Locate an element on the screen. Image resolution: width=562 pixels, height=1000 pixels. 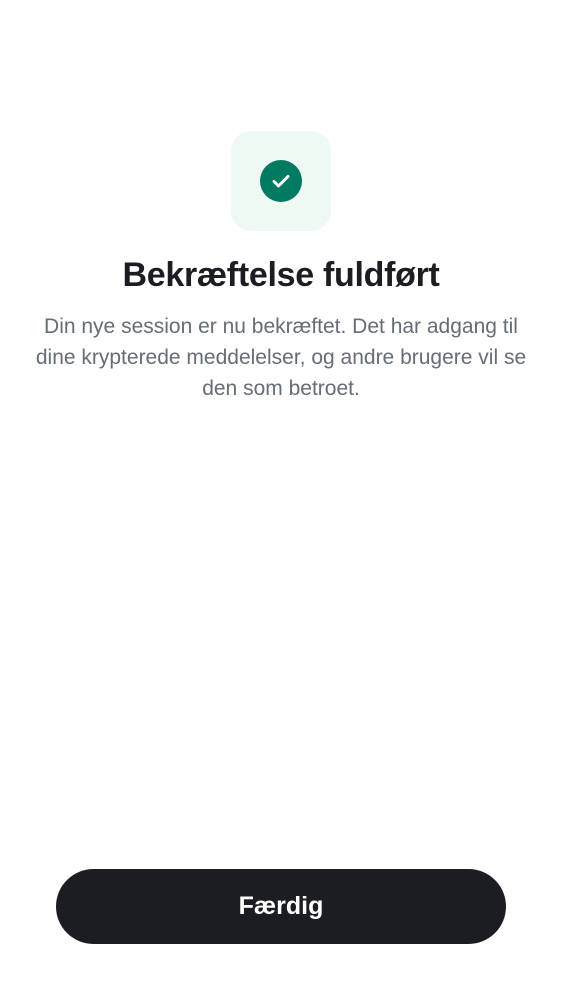
page-title: Bekræftelse fuldført is located at coordinates (281, 275).